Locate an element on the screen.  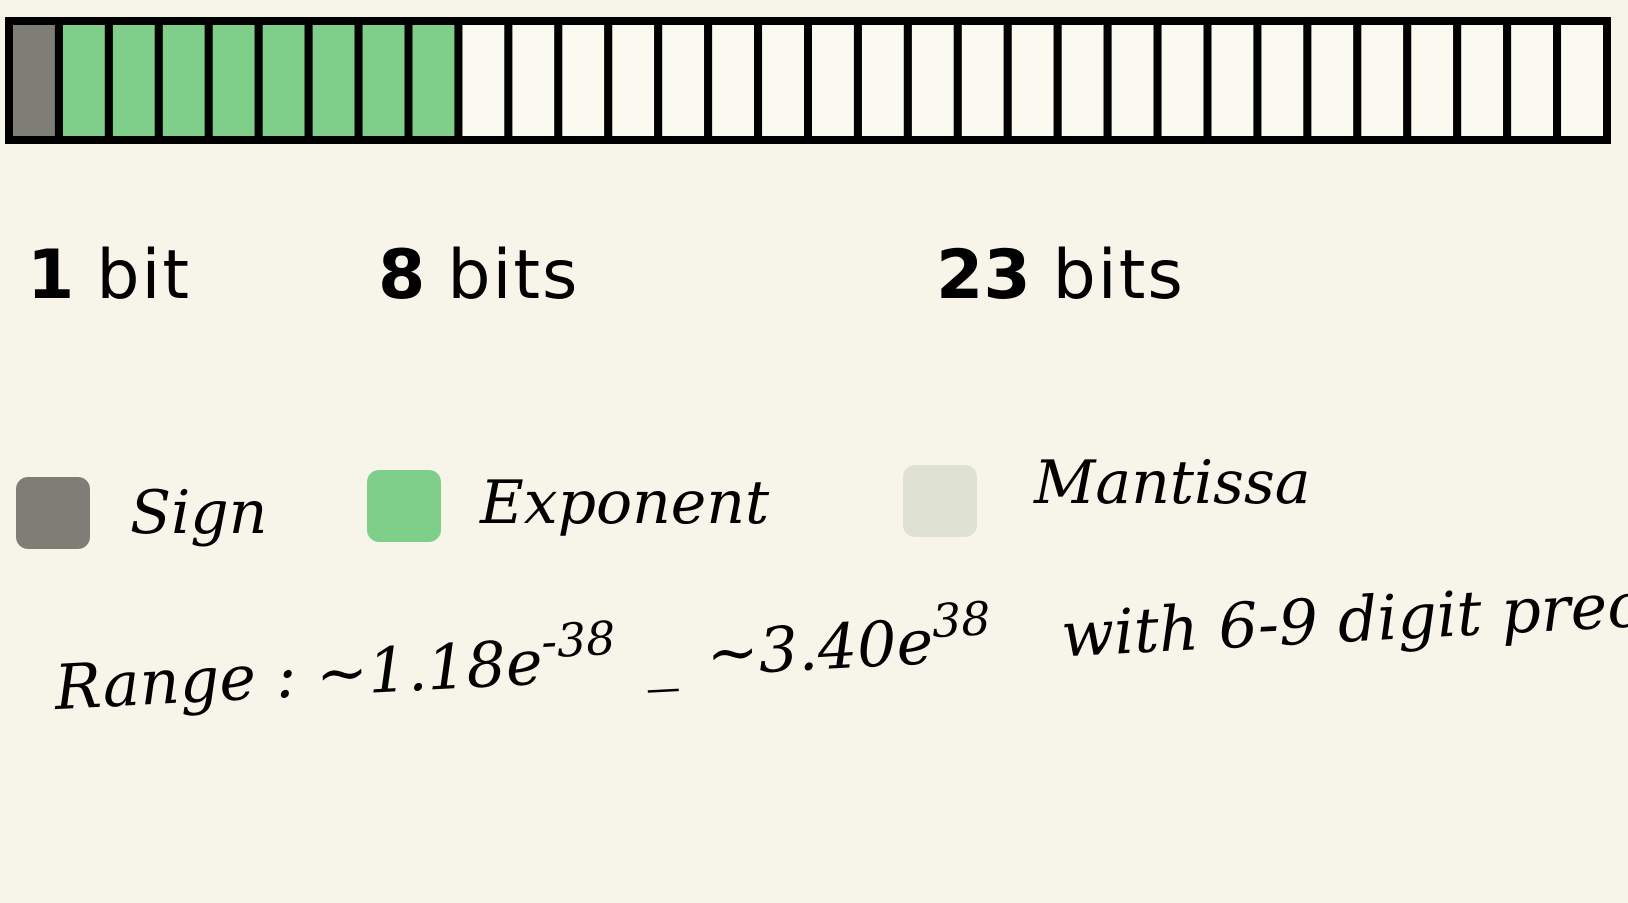
range-low-exponent: -38 is located at coordinates (578, 639).